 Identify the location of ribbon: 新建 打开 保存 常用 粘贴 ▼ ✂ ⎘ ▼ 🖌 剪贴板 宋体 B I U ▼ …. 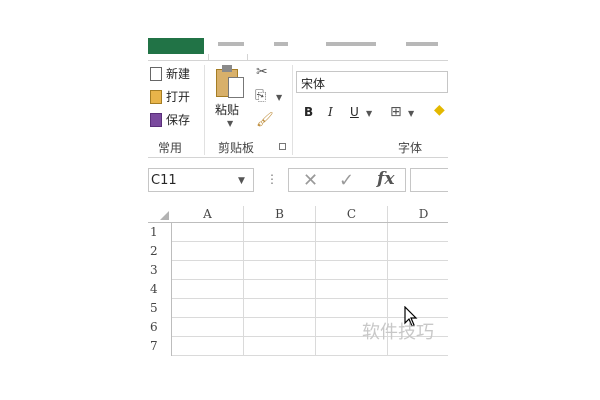
(298, 109).